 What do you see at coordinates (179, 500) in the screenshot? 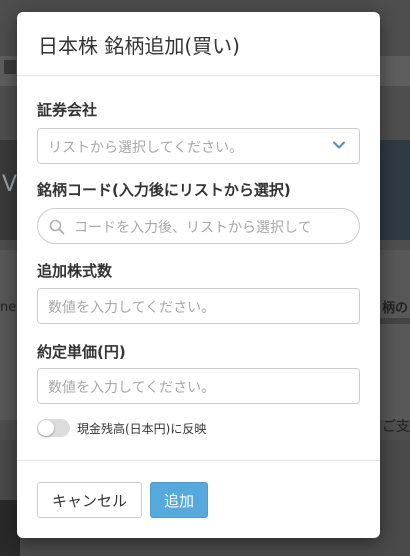
I see `add-button: 追加` at bounding box center [179, 500].